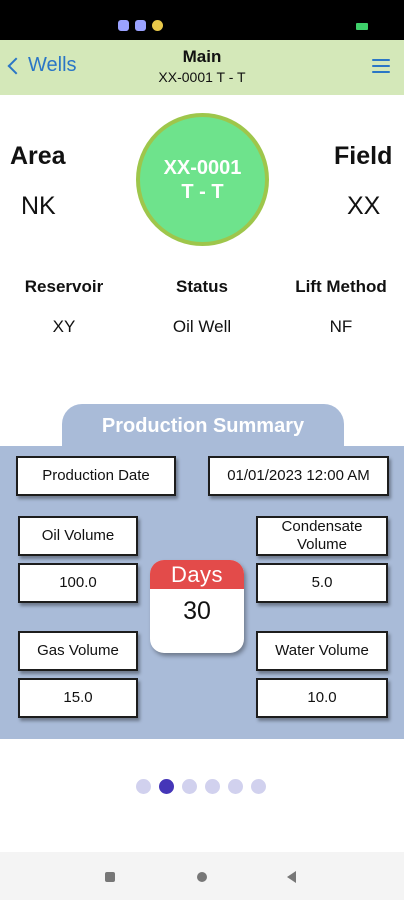  Describe the element at coordinates (64, 326) in the screenshot. I see `reservoir-value: XY` at that location.